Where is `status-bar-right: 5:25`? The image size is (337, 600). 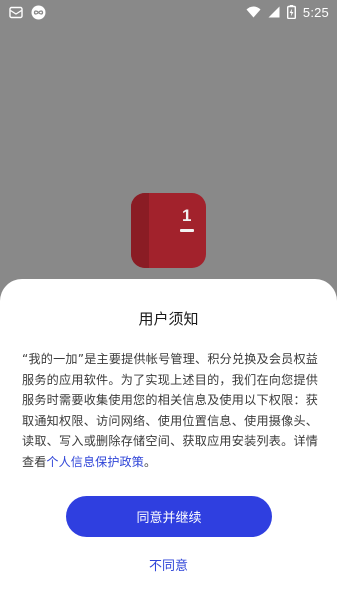
status-bar-right: 5:25 is located at coordinates (287, 12).